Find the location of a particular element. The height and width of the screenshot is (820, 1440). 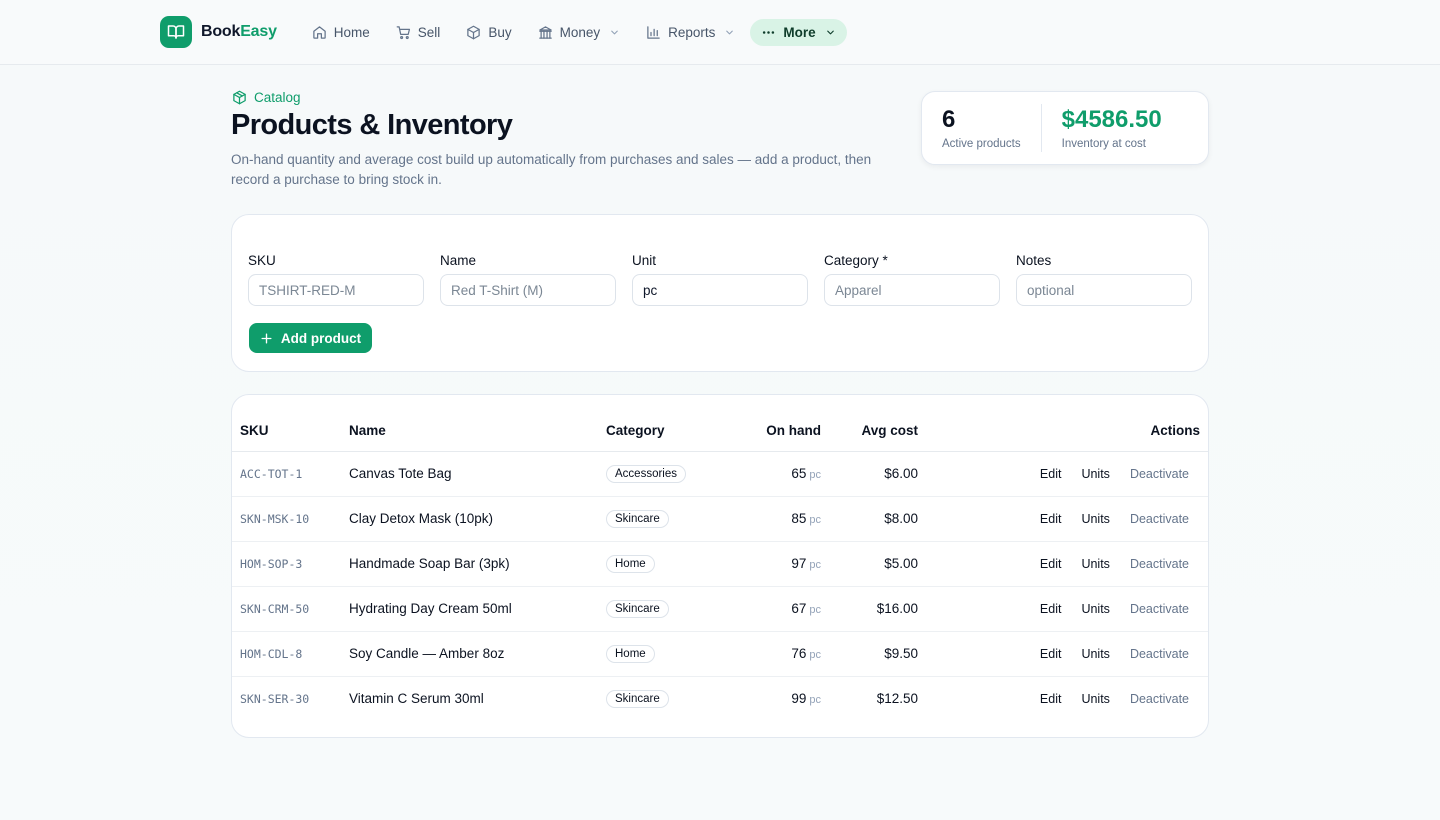

bank-icon is located at coordinates (545, 32).